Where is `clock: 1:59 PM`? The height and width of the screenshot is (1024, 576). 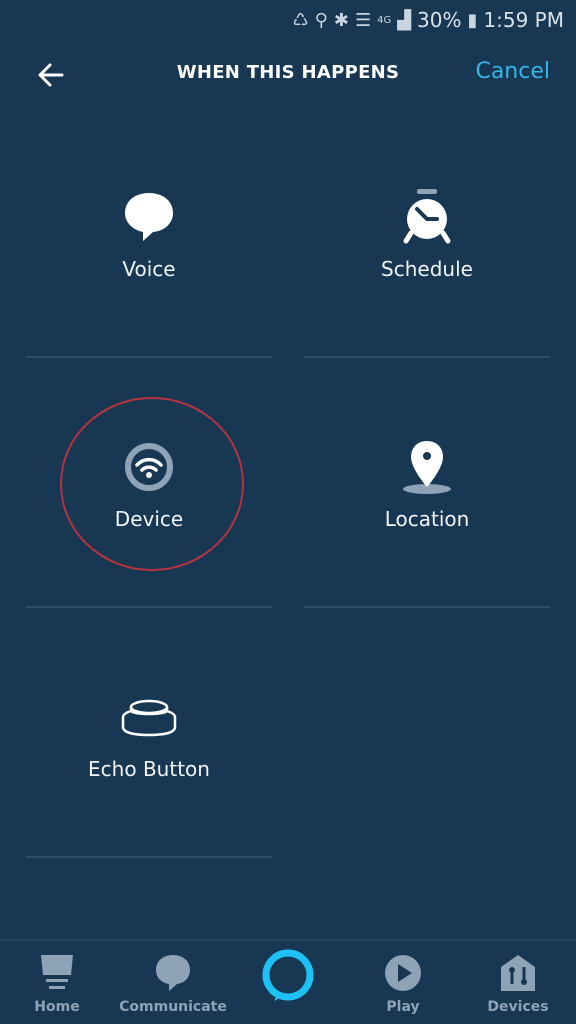
clock: 1:59 PM is located at coordinates (523, 20).